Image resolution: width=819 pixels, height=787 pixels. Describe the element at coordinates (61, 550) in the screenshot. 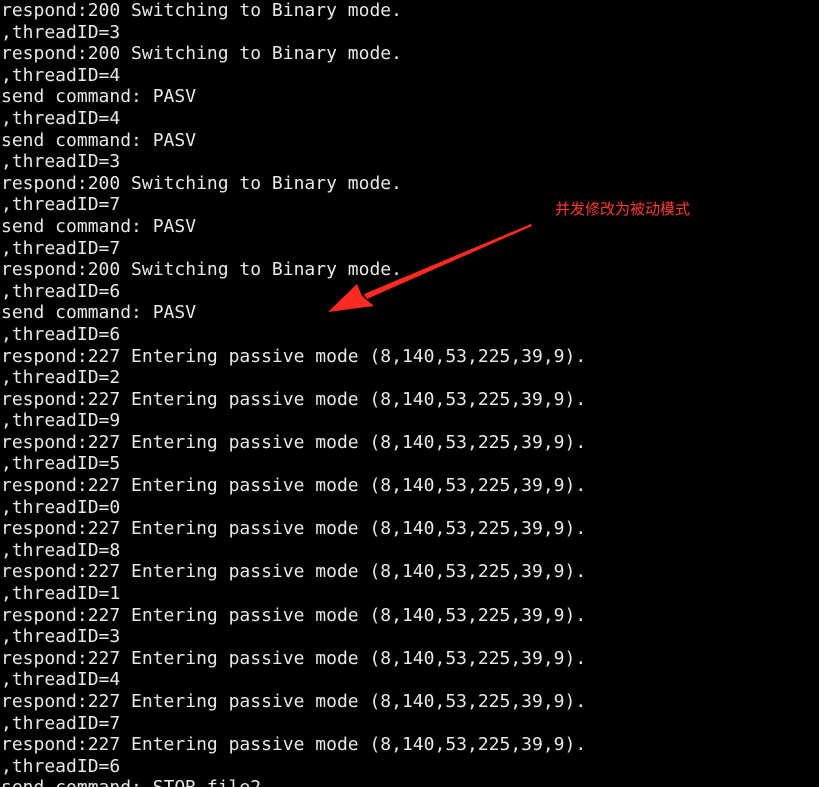

I see `terminal-line: ,threadID=8` at that location.